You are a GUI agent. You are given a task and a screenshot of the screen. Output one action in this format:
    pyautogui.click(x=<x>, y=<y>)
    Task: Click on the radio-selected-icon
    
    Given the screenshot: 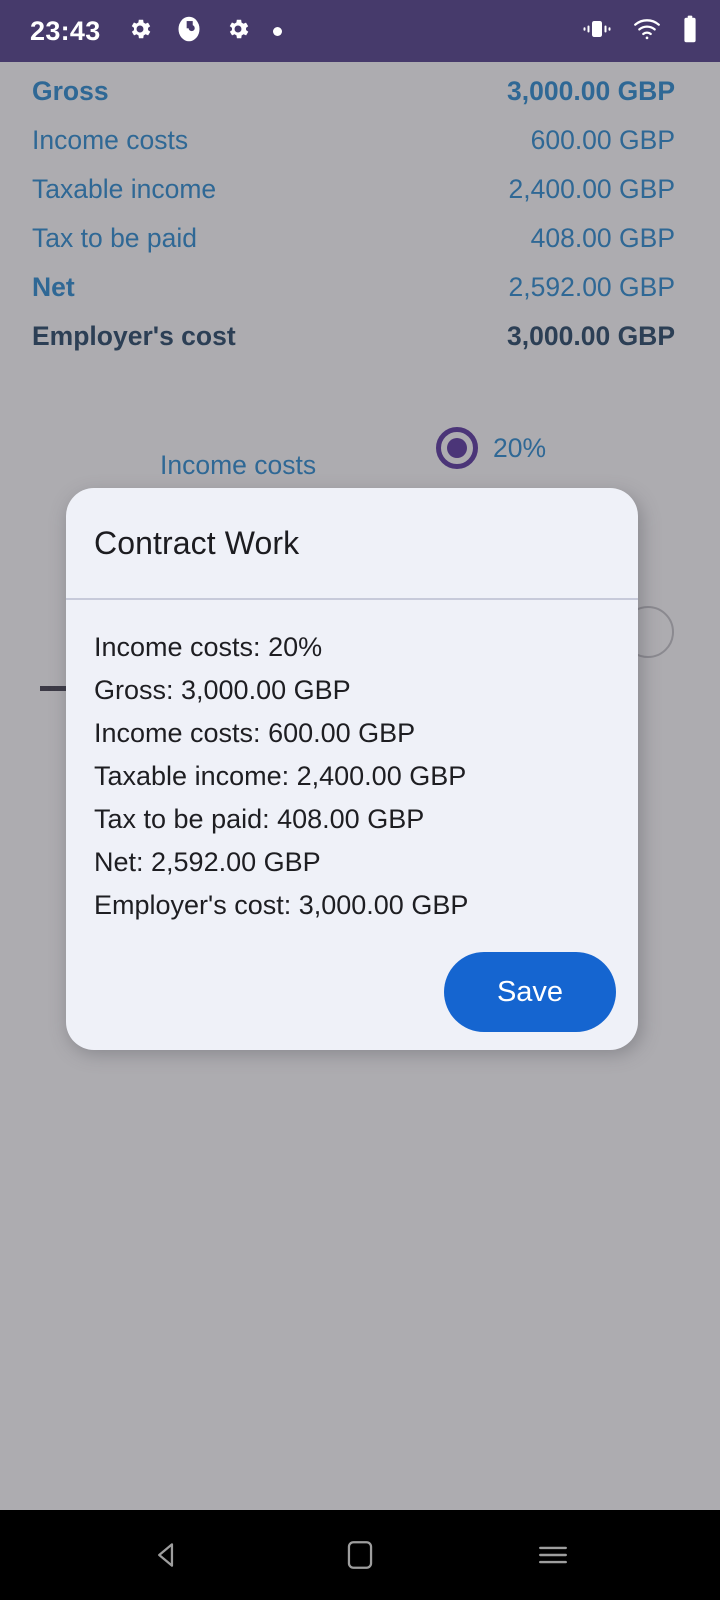 What is the action you would take?
    pyautogui.click(x=457, y=448)
    